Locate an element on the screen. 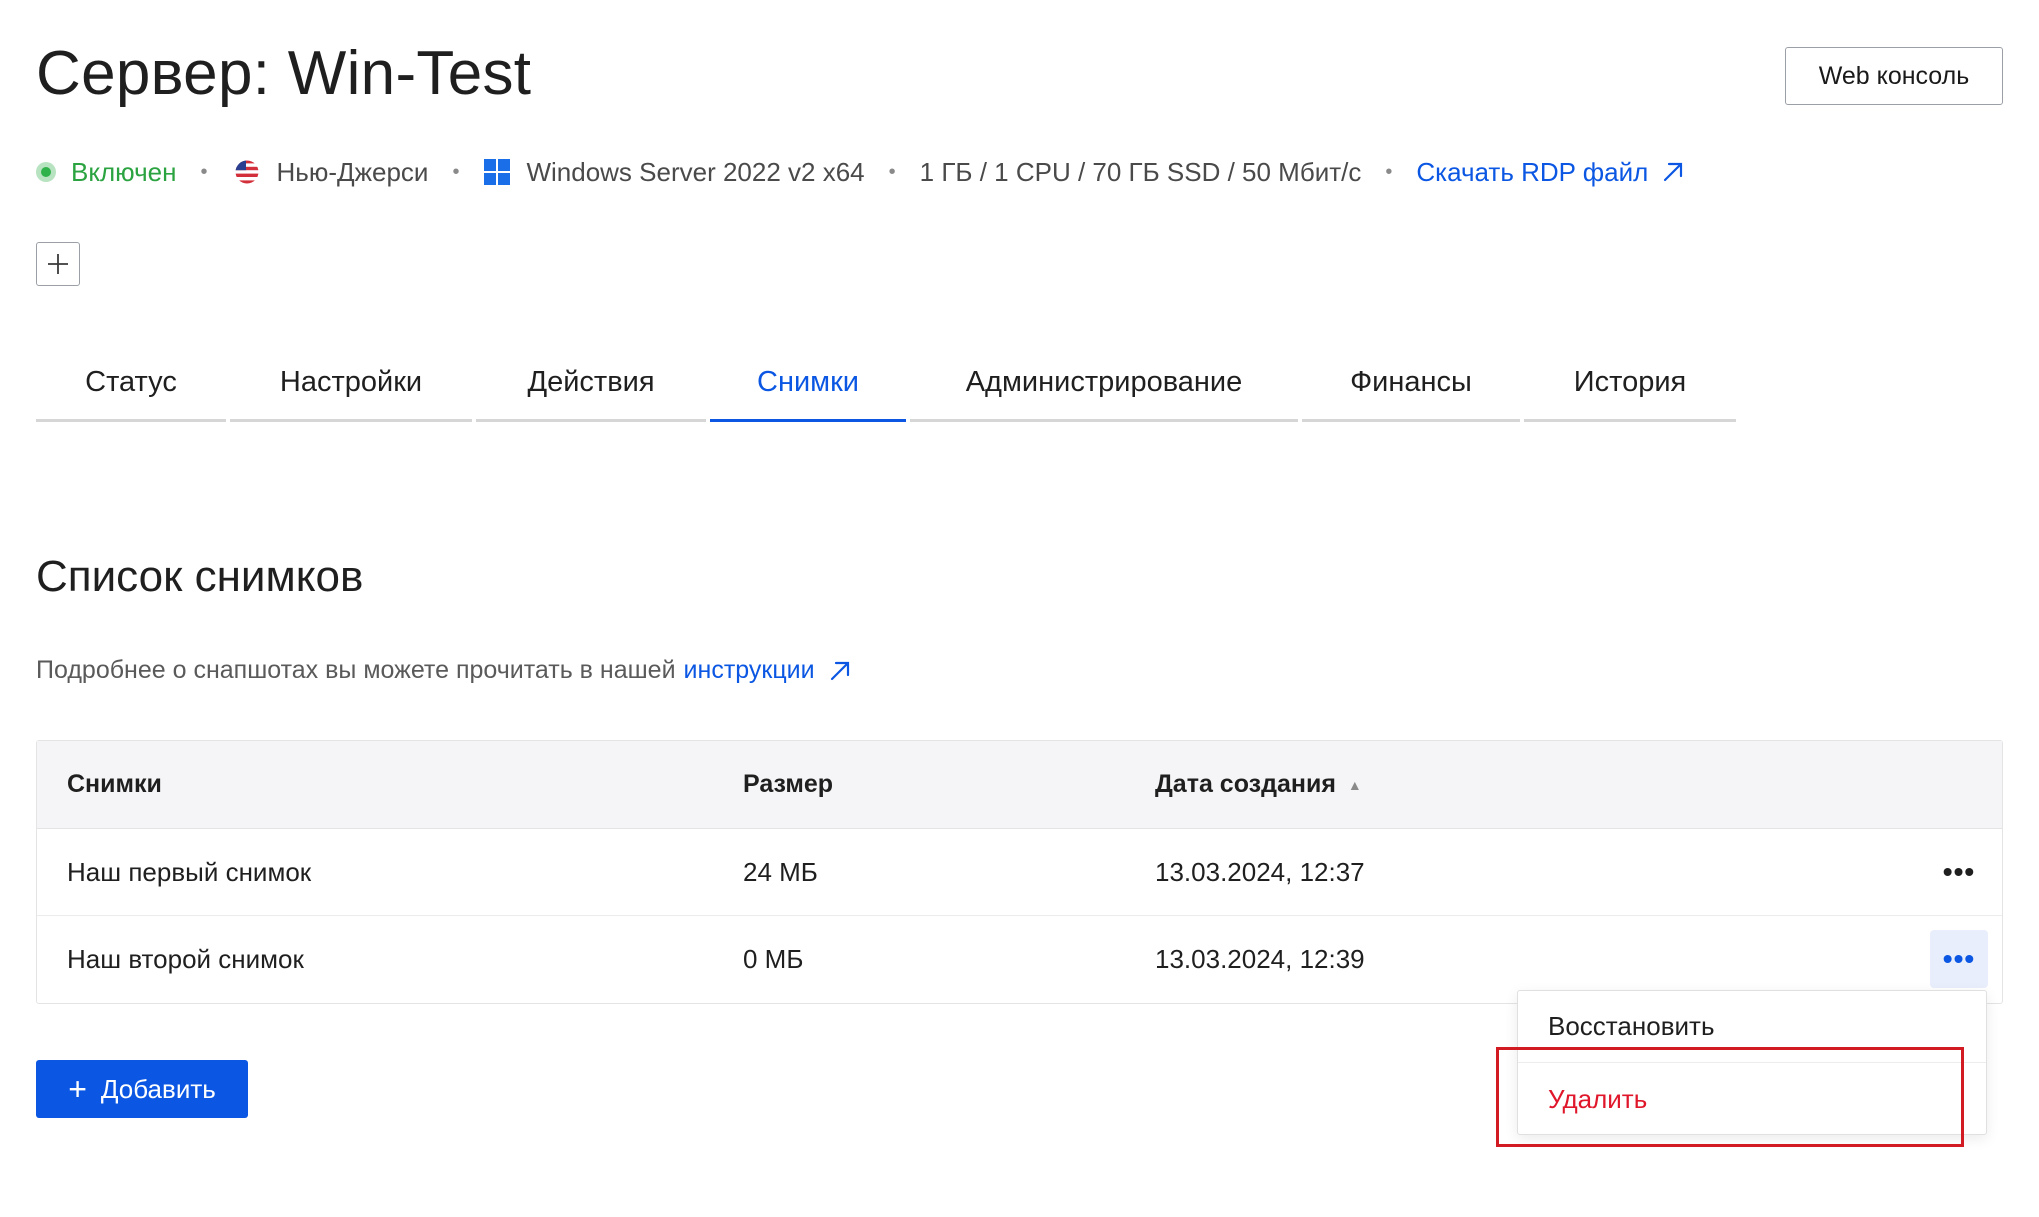  location-text: Нью-Джерси is located at coordinates (352, 171).